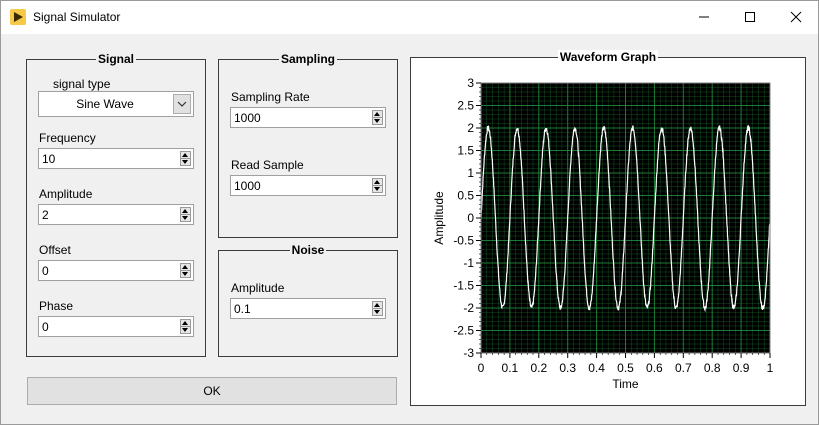 This screenshot has width=819, height=425. Describe the element at coordinates (116, 158) in the screenshot. I see `frequency-input: 10` at that location.